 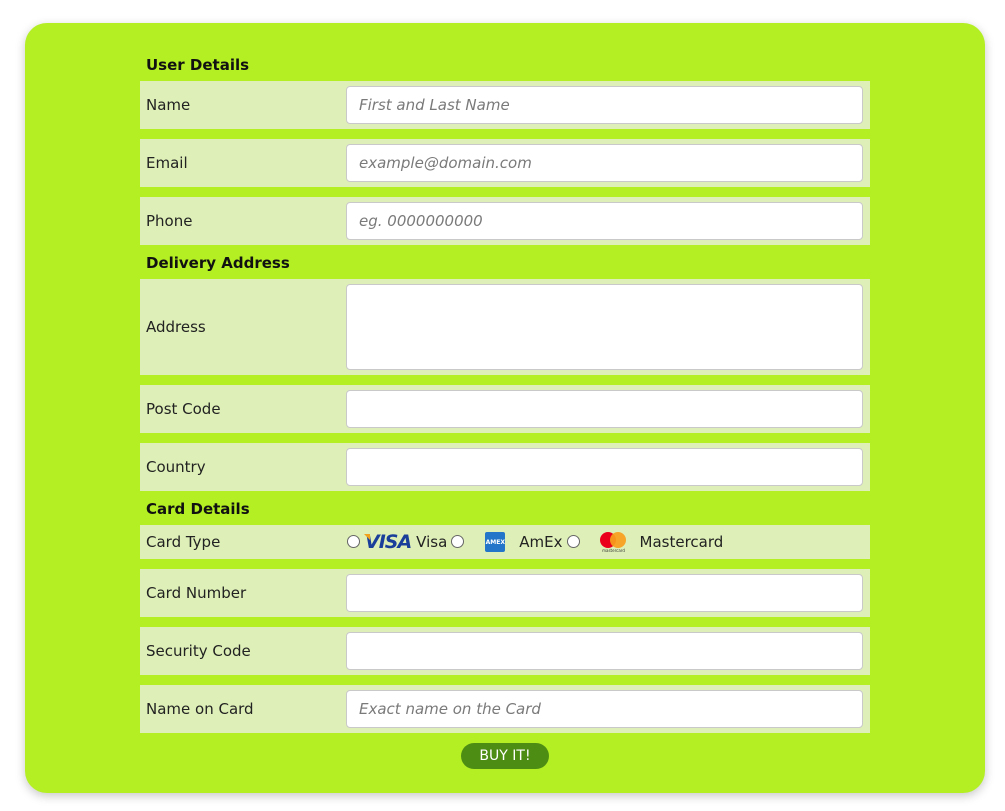 I want to click on phone-input, so click(x=604, y=221).